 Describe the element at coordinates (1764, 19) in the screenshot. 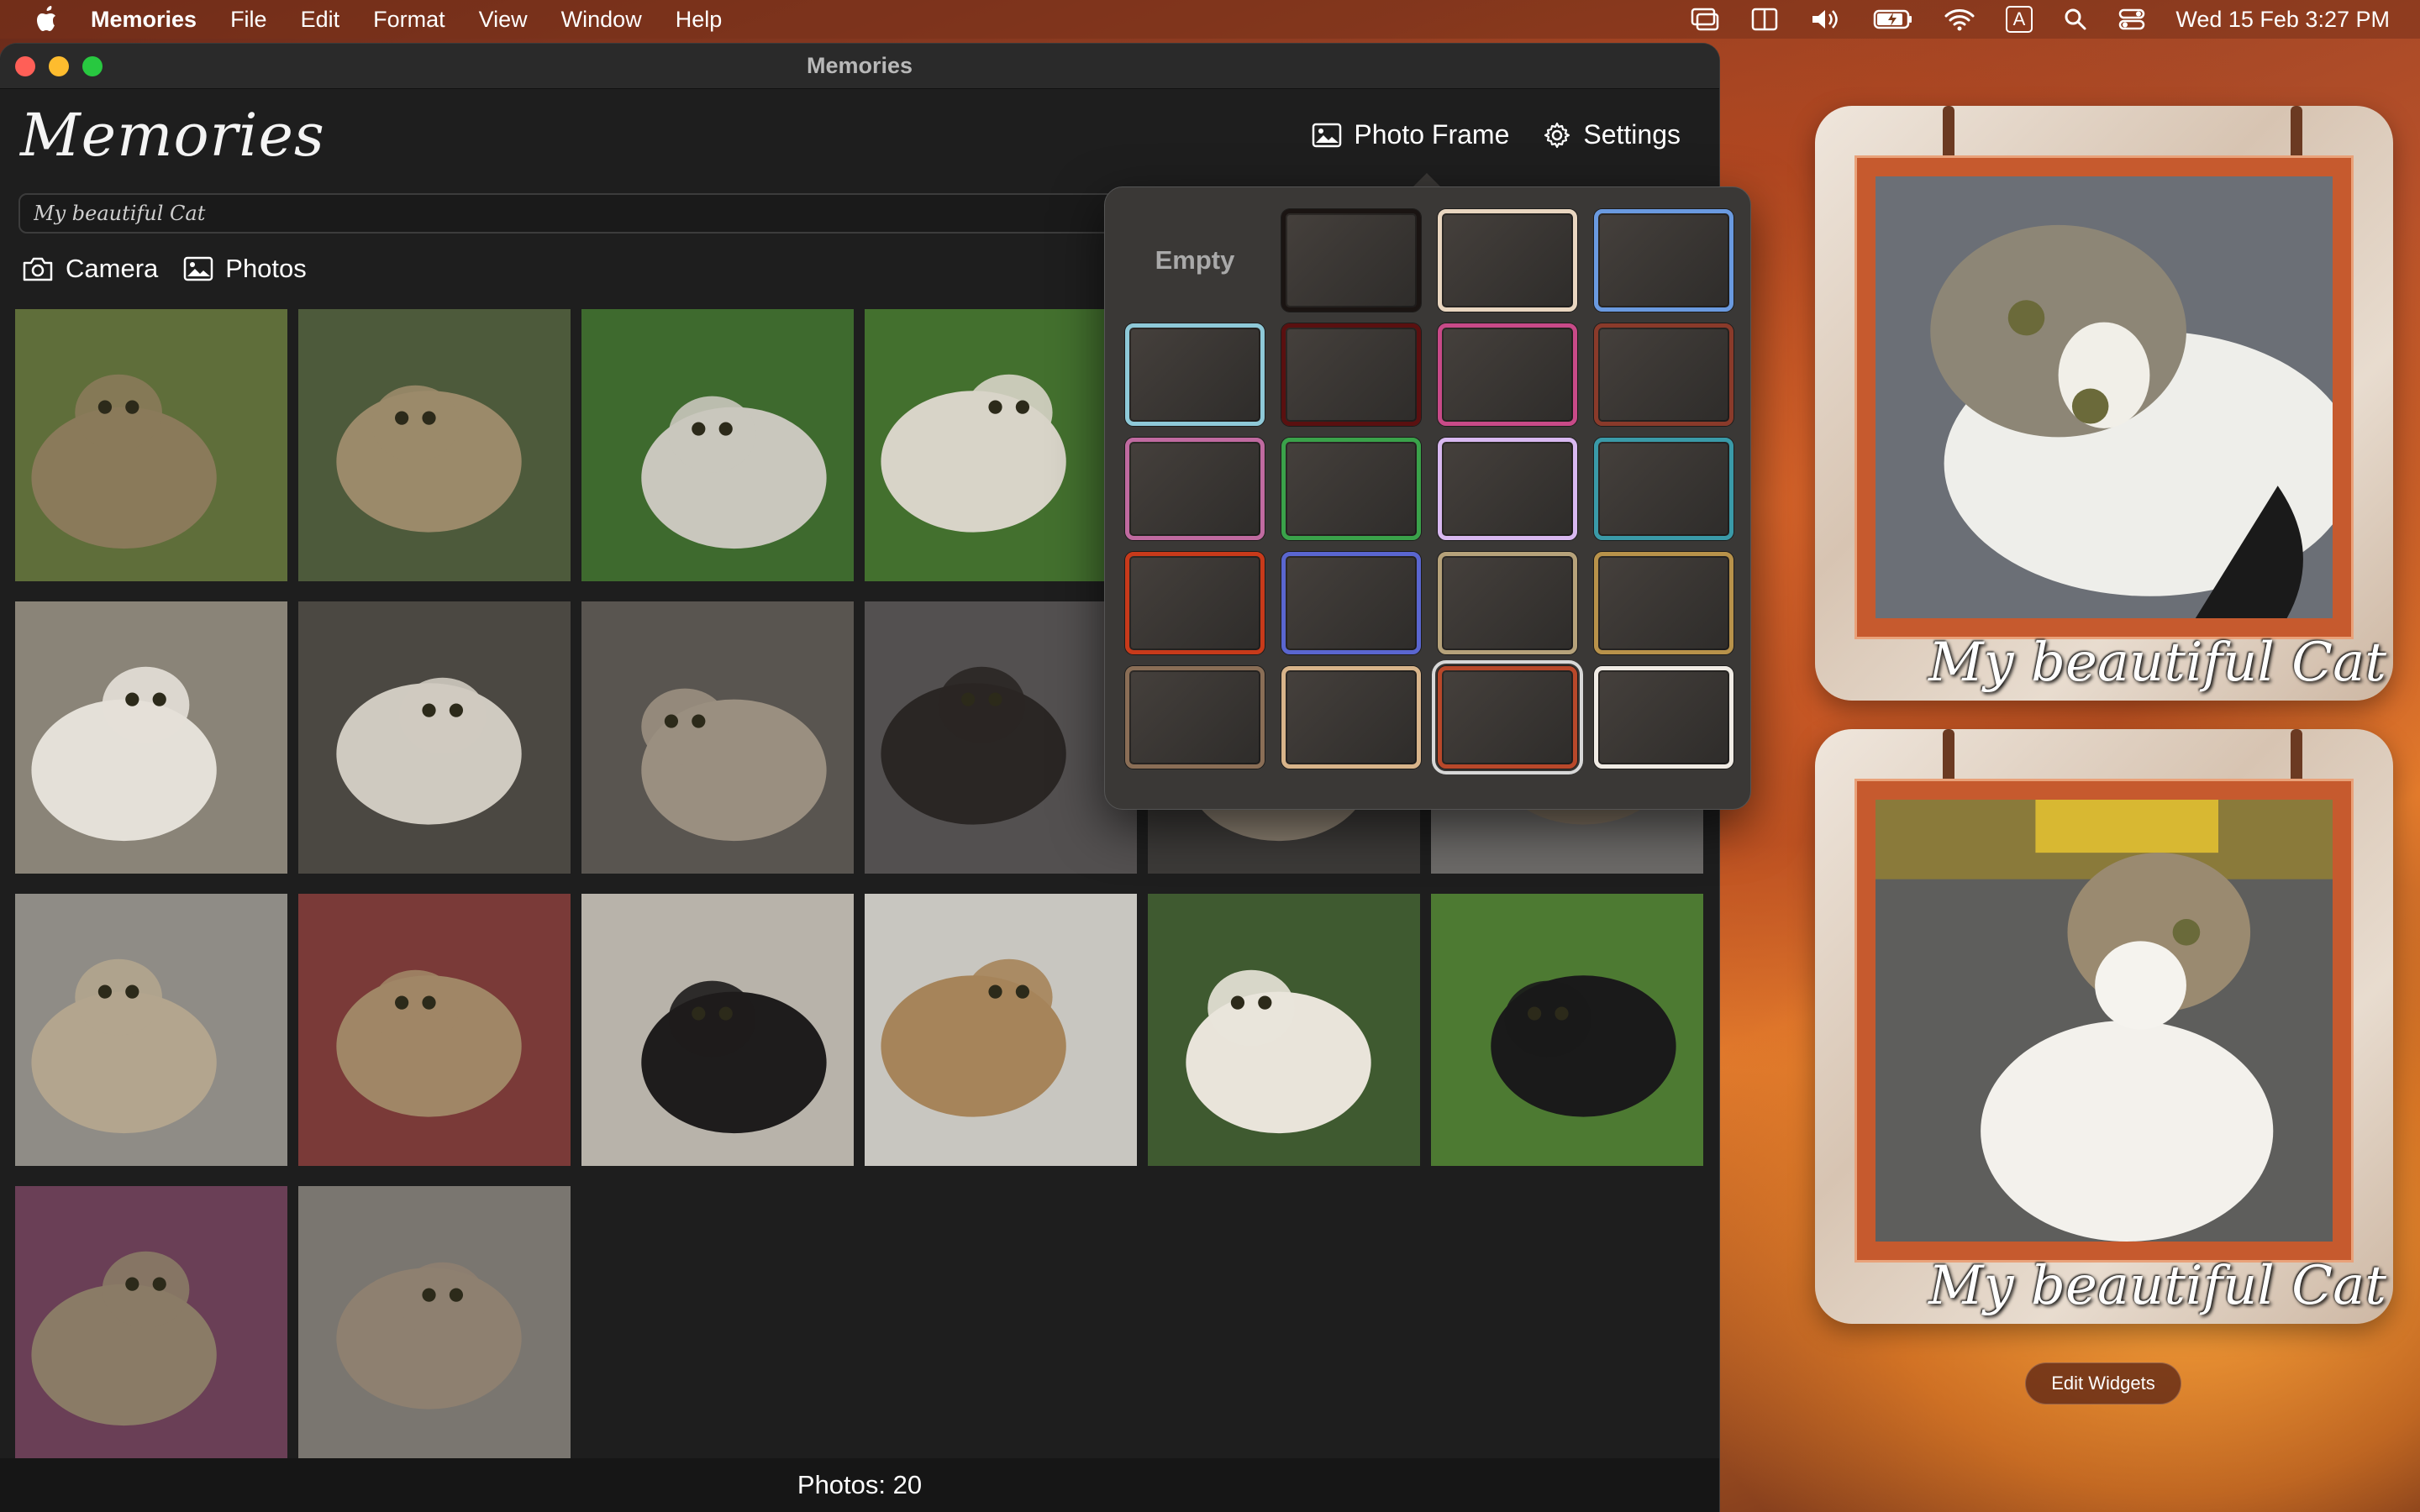

I see `stage-manager-icon` at that location.